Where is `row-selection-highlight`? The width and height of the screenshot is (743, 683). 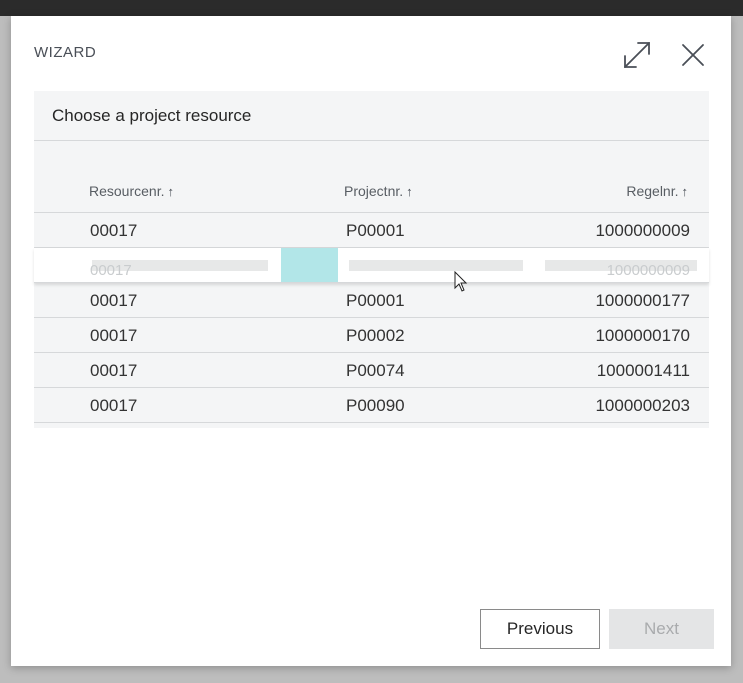
row-selection-highlight is located at coordinates (309, 265).